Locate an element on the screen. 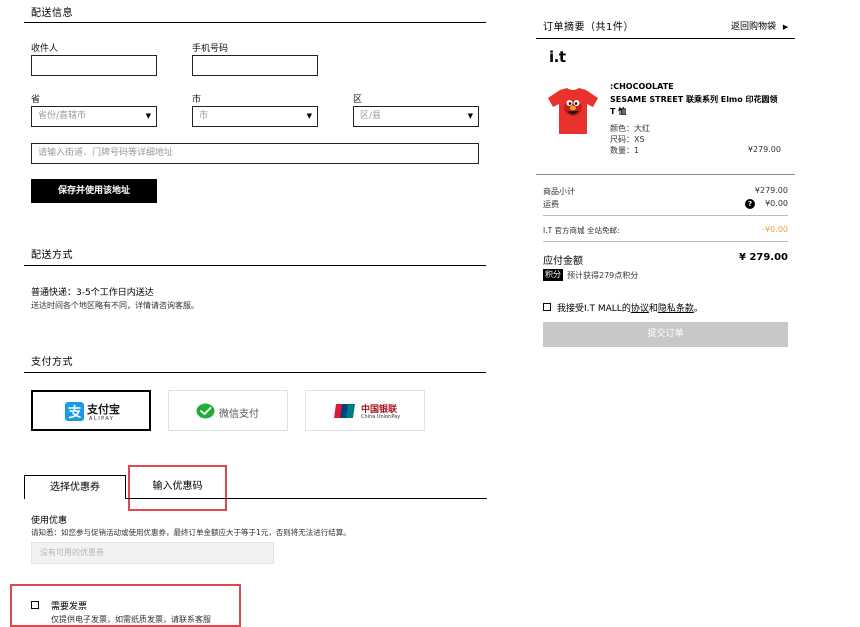 The height and width of the screenshot is (627, 860). agree-suffix: 。 is located at coordinates (698, 309).